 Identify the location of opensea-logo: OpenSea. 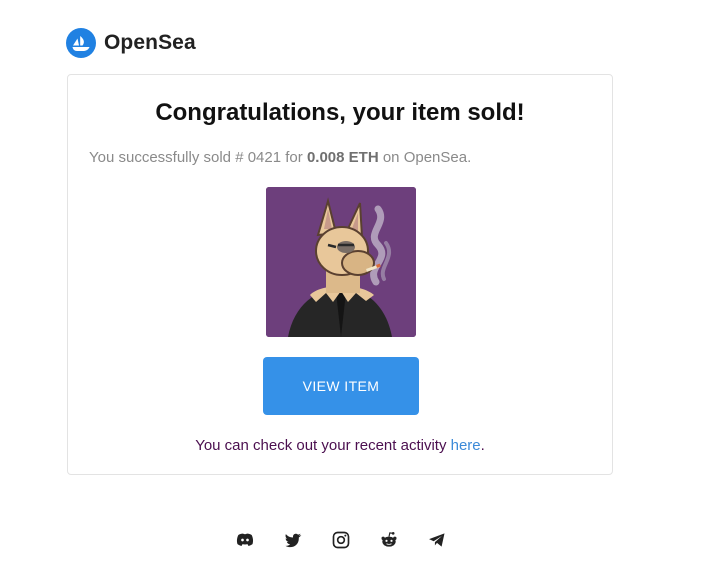
(131, 43).